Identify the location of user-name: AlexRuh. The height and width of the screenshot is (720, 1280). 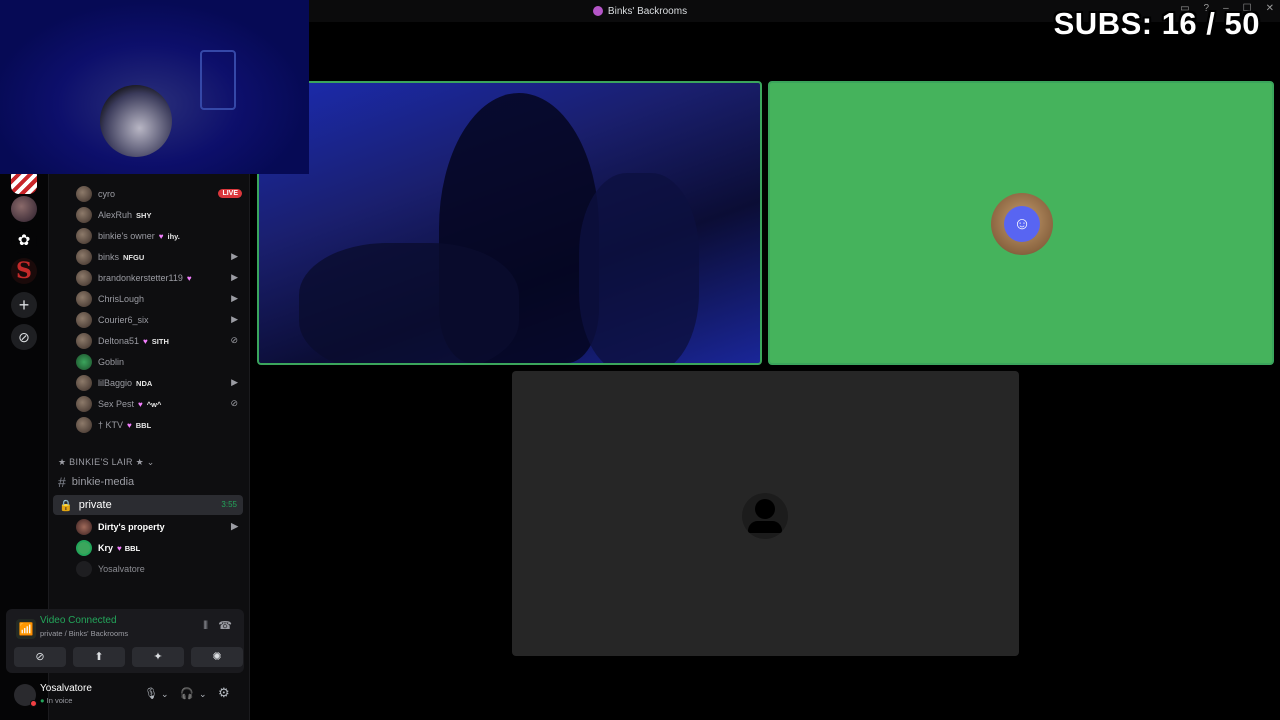
(115, 215).